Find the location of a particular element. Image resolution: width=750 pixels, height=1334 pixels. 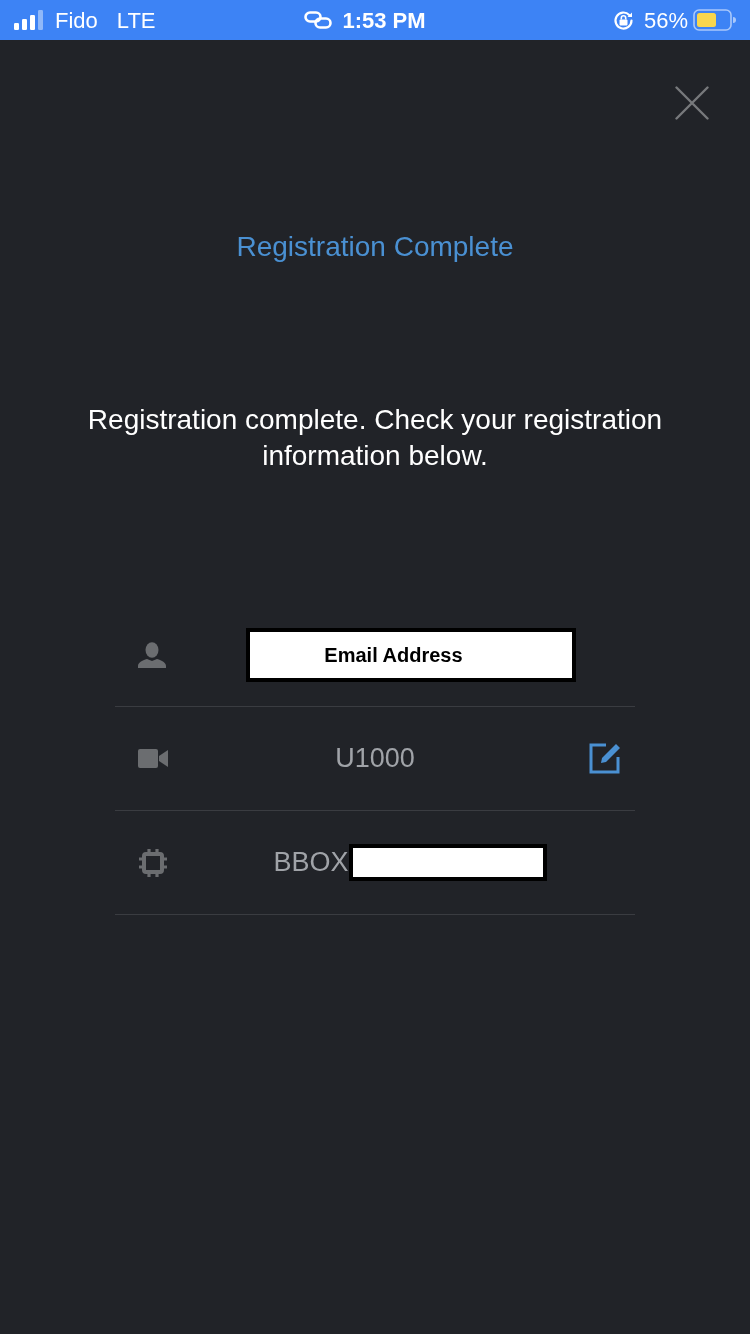

dialog-title: Registration Complete is located at coordinates (375, 247).